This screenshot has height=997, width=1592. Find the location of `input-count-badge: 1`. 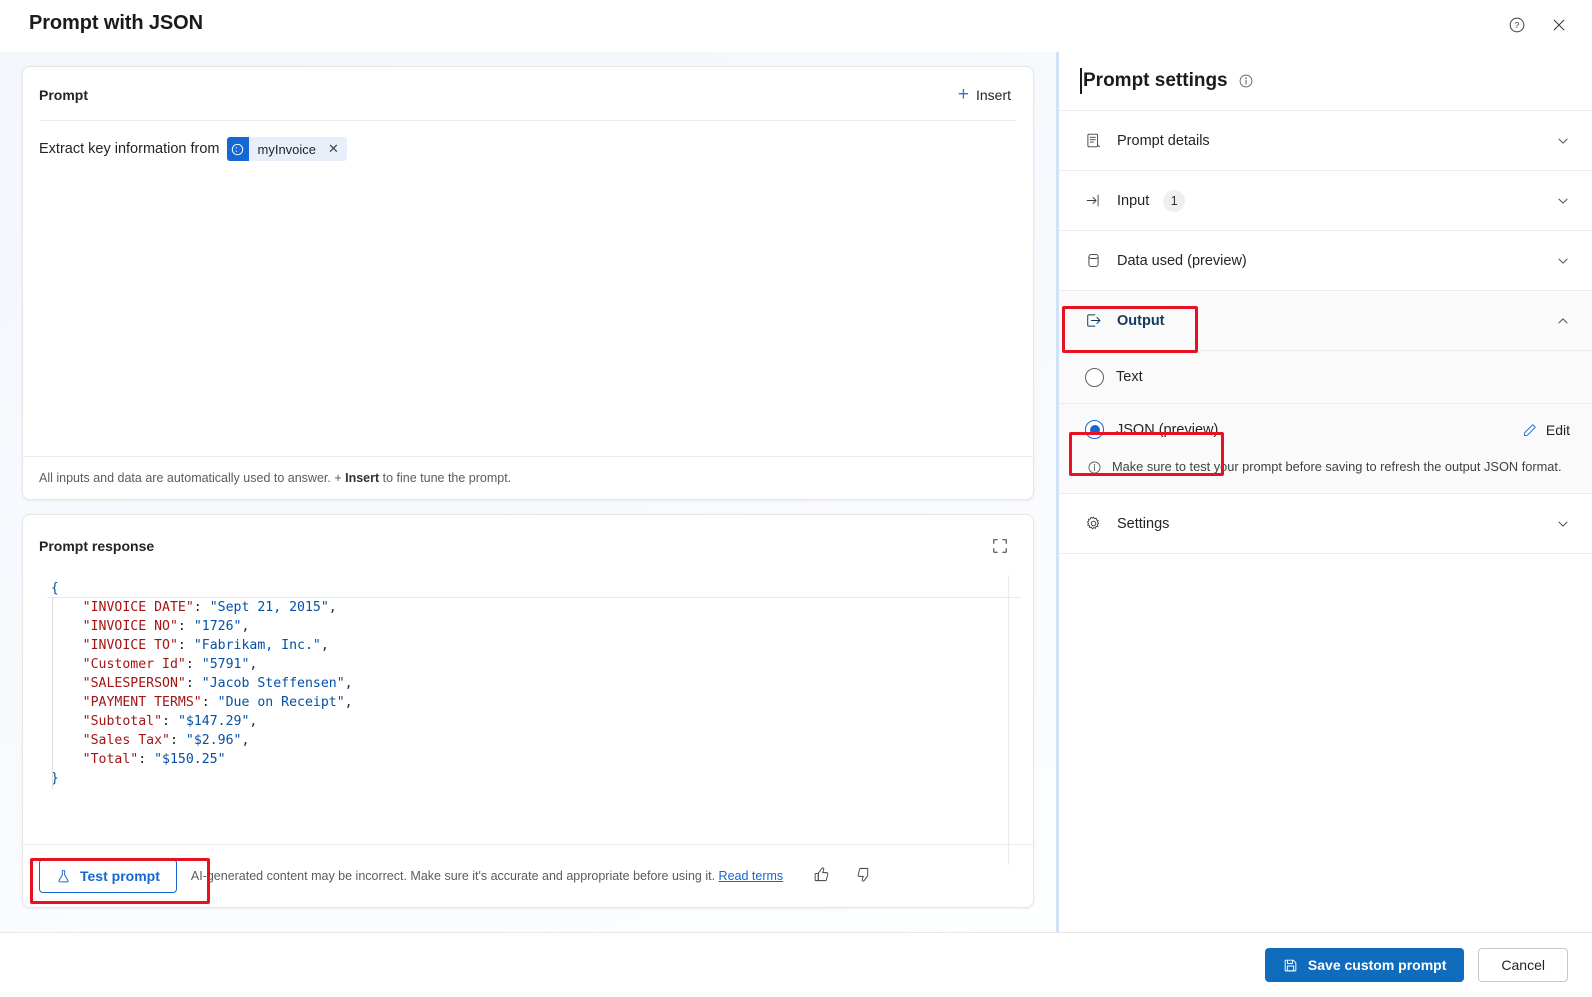

input-count-badge: 1 is located at coordinates (1174, 200).